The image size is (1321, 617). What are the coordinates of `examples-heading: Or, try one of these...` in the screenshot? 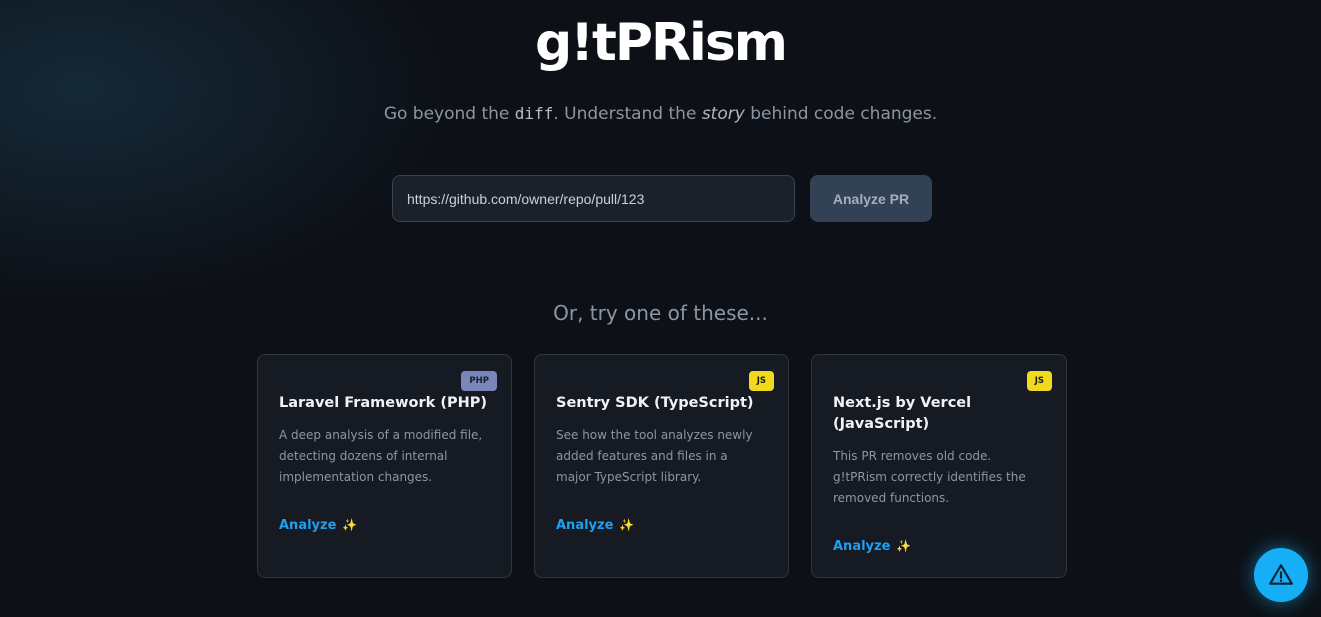 It's located at (660, 313).